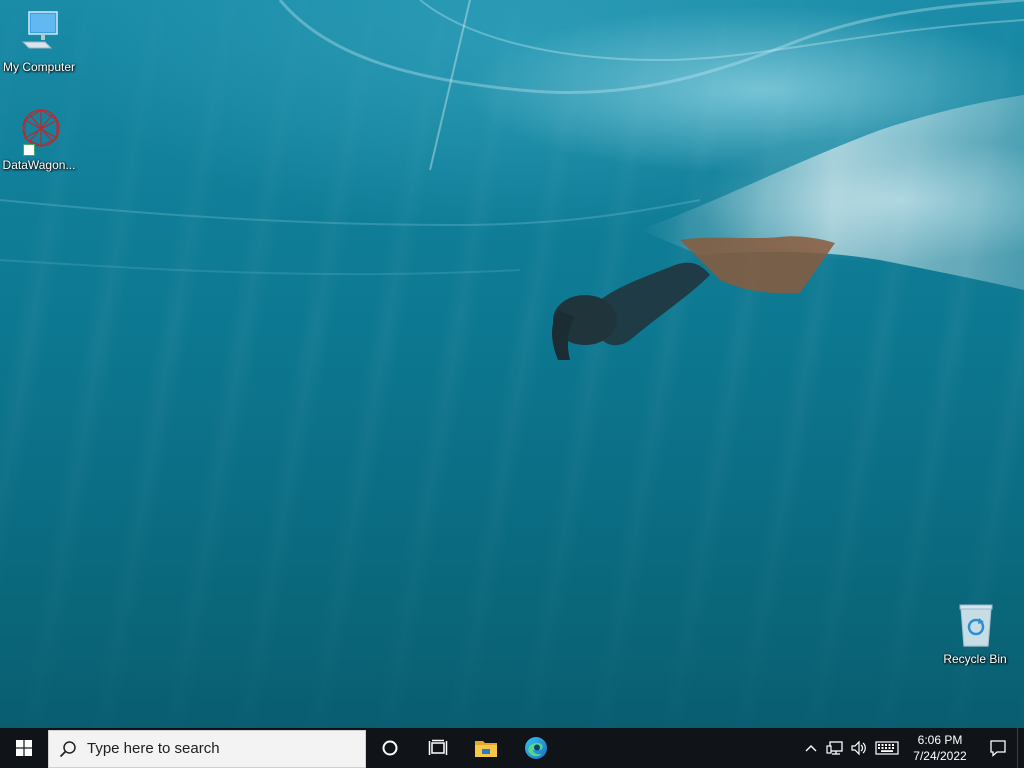  Describe the element at coordinates (29, 150) in the screenshot. I see `shortcut-arrow-icon` at that location.